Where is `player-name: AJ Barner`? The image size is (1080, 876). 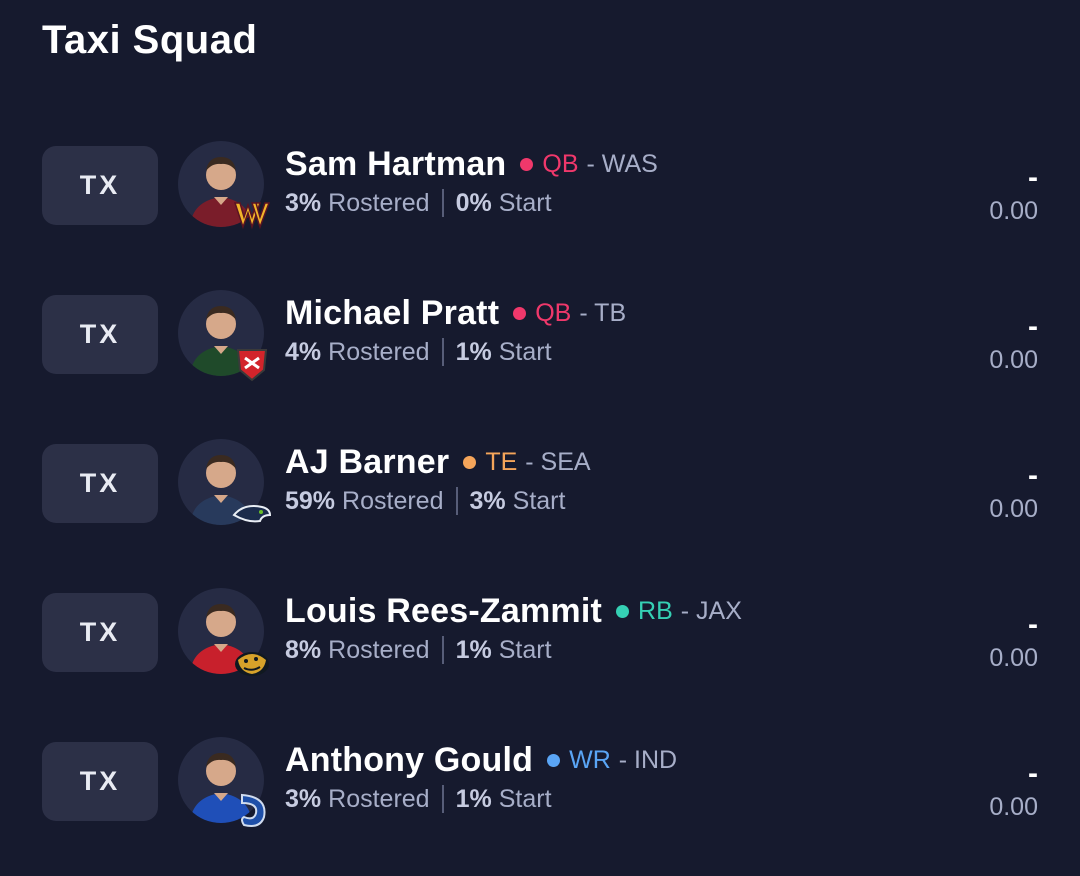
player-name: AJ Barner is located at coordinates (367, 462).